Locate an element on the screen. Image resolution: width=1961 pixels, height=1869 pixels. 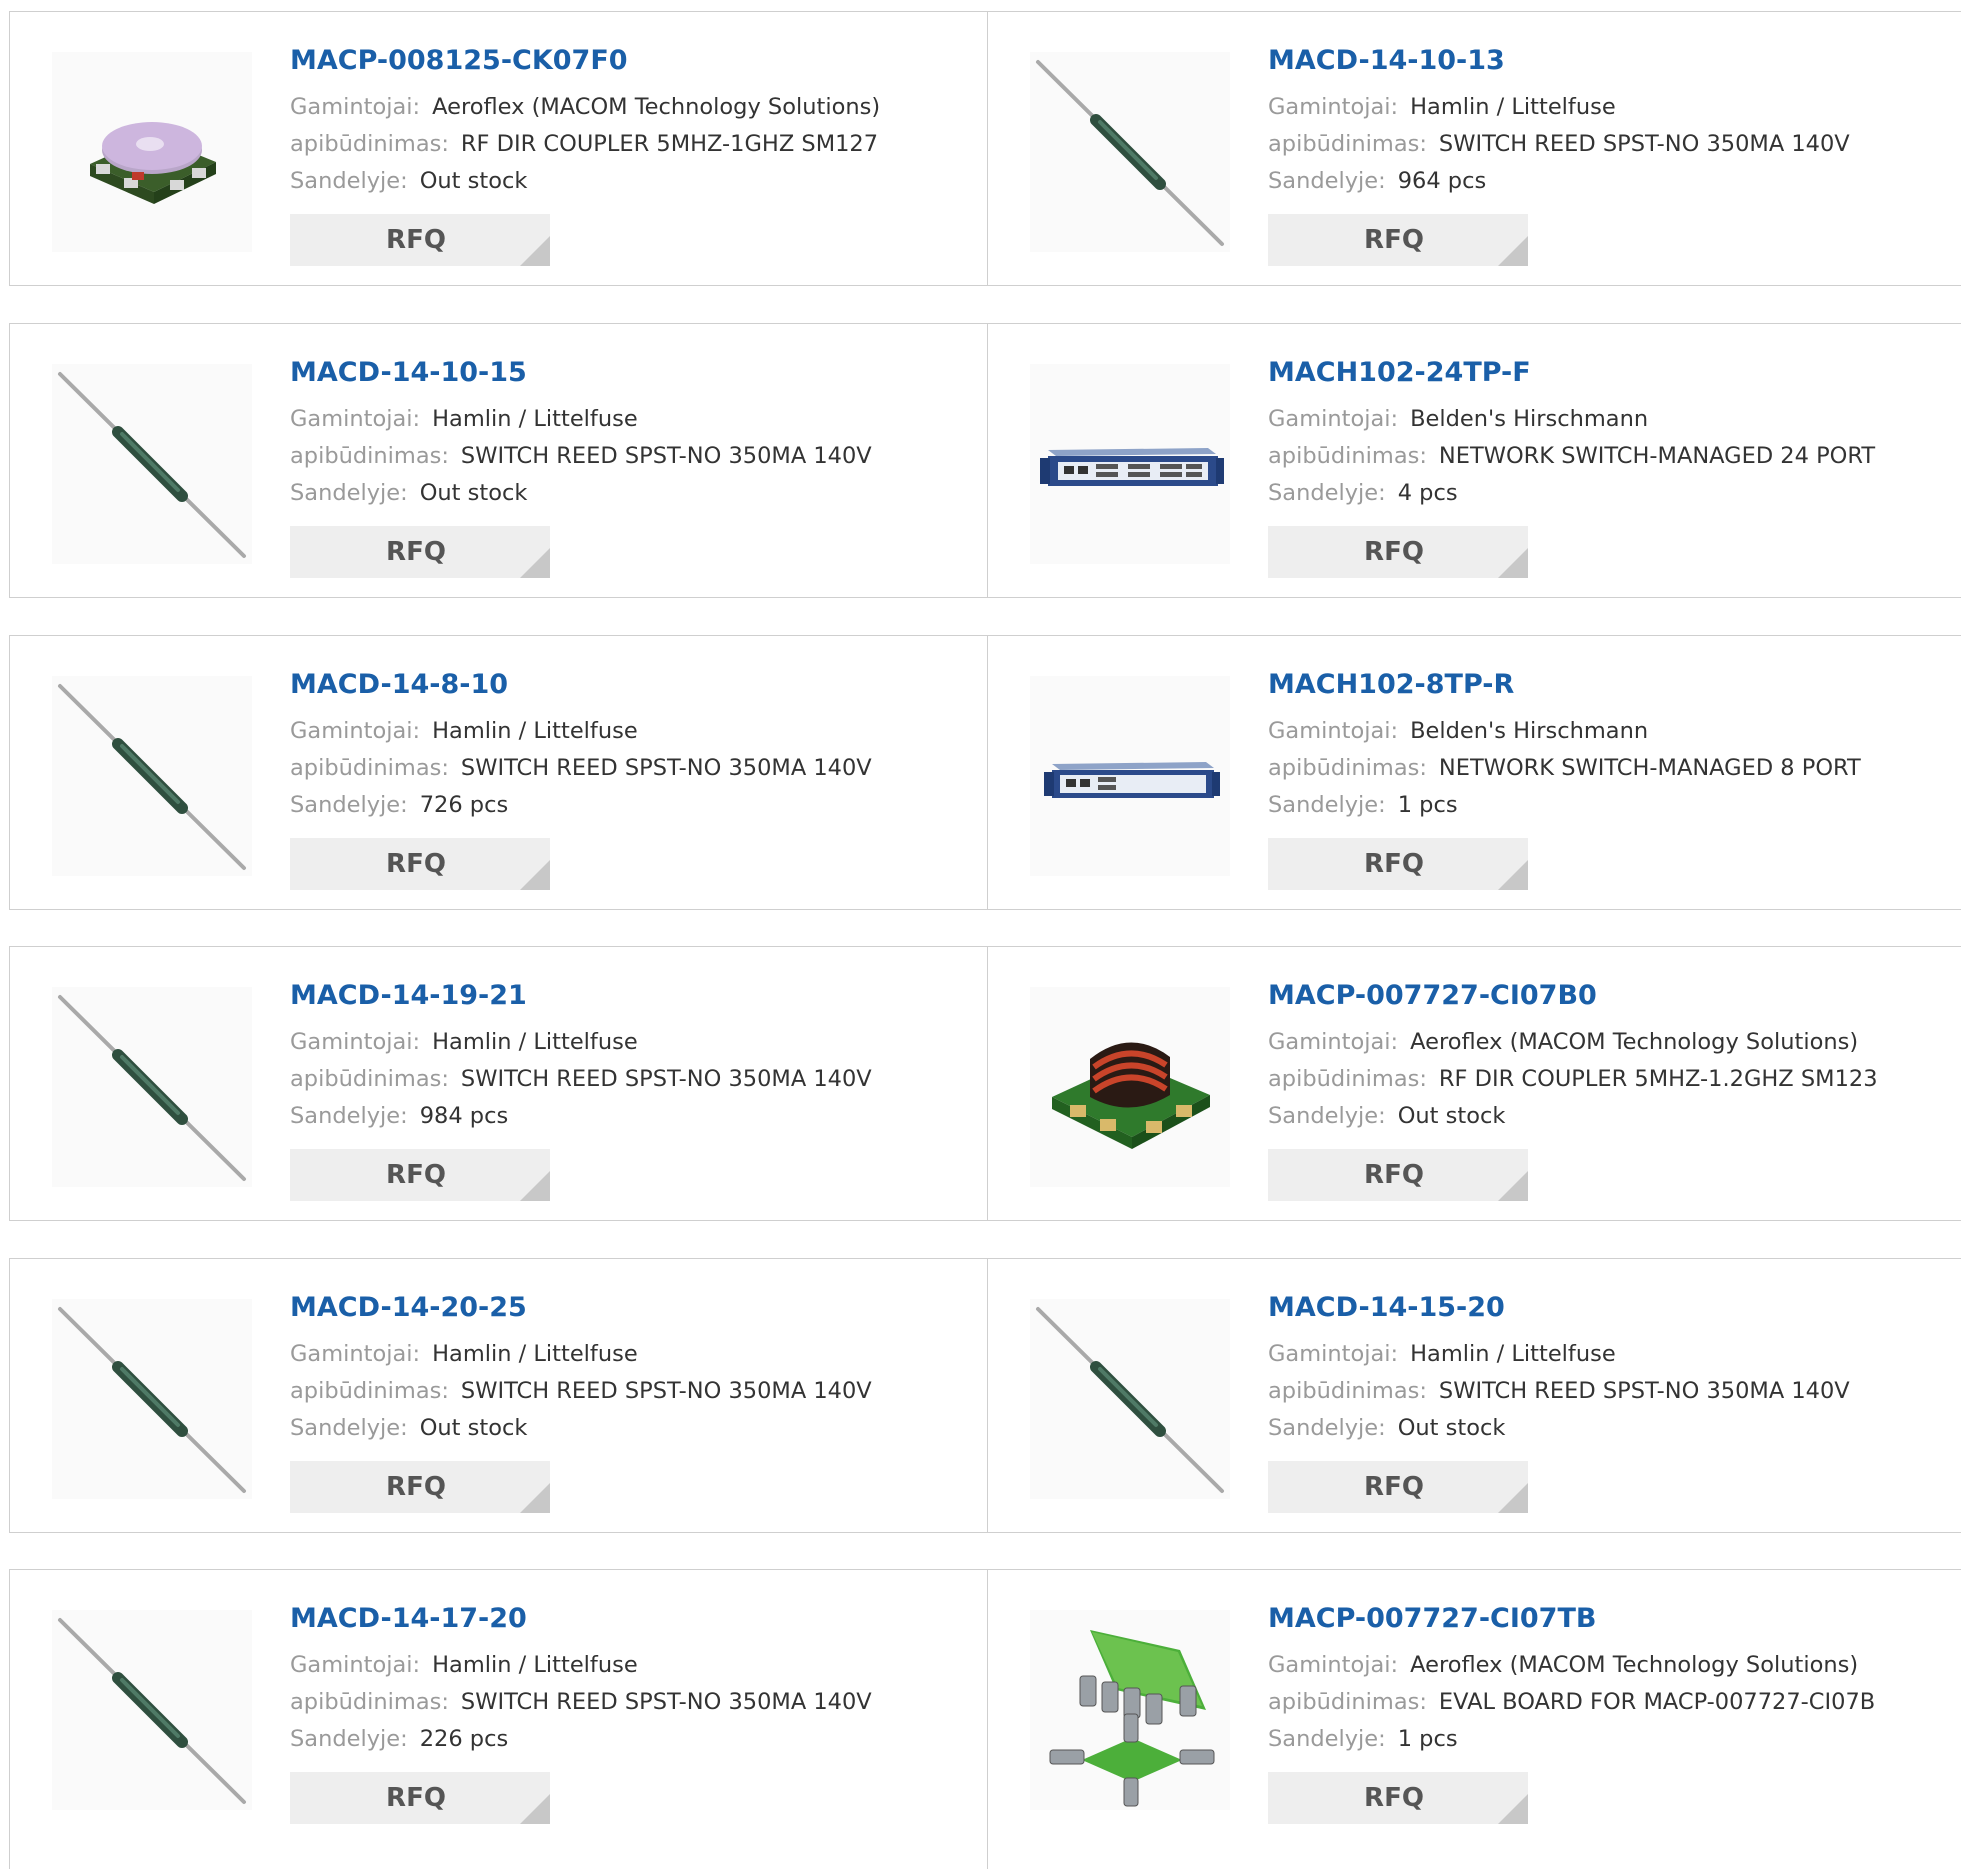
stock-value: 1 pcs is located at coordinates (1427, 1739).